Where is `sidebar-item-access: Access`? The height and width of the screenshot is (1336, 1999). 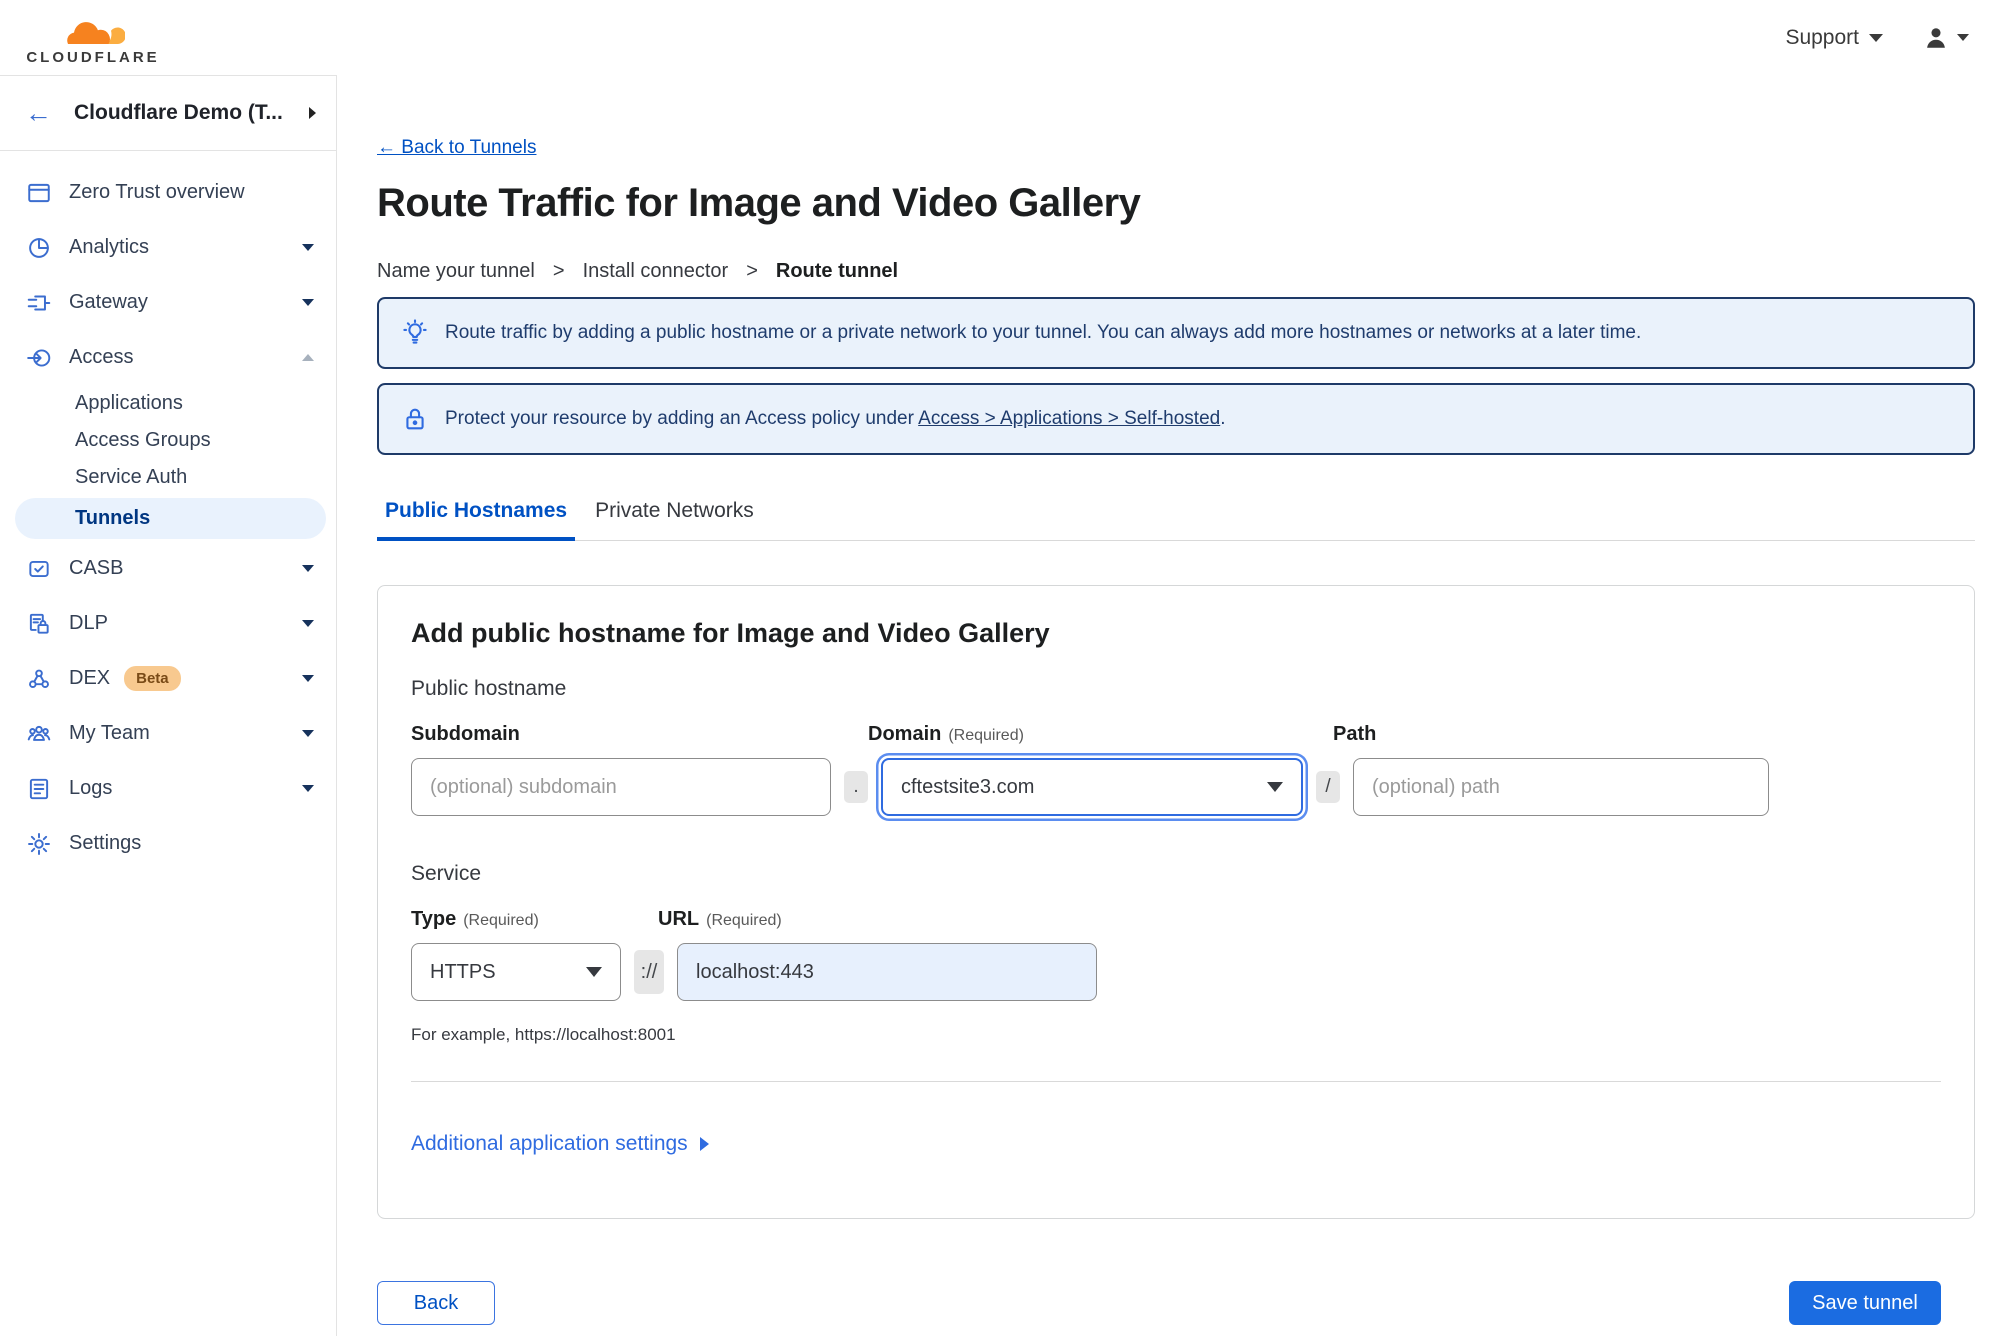 sidebar-item-access: Access is located at coordinates (168, 357).